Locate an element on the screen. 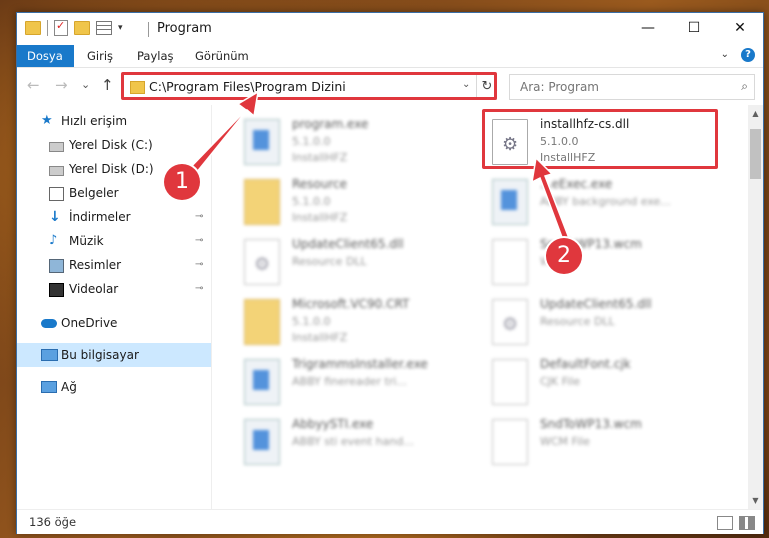 This screenshot has height=538, width=769. step-badge-2: 2 is located at coordinates (564, 256).